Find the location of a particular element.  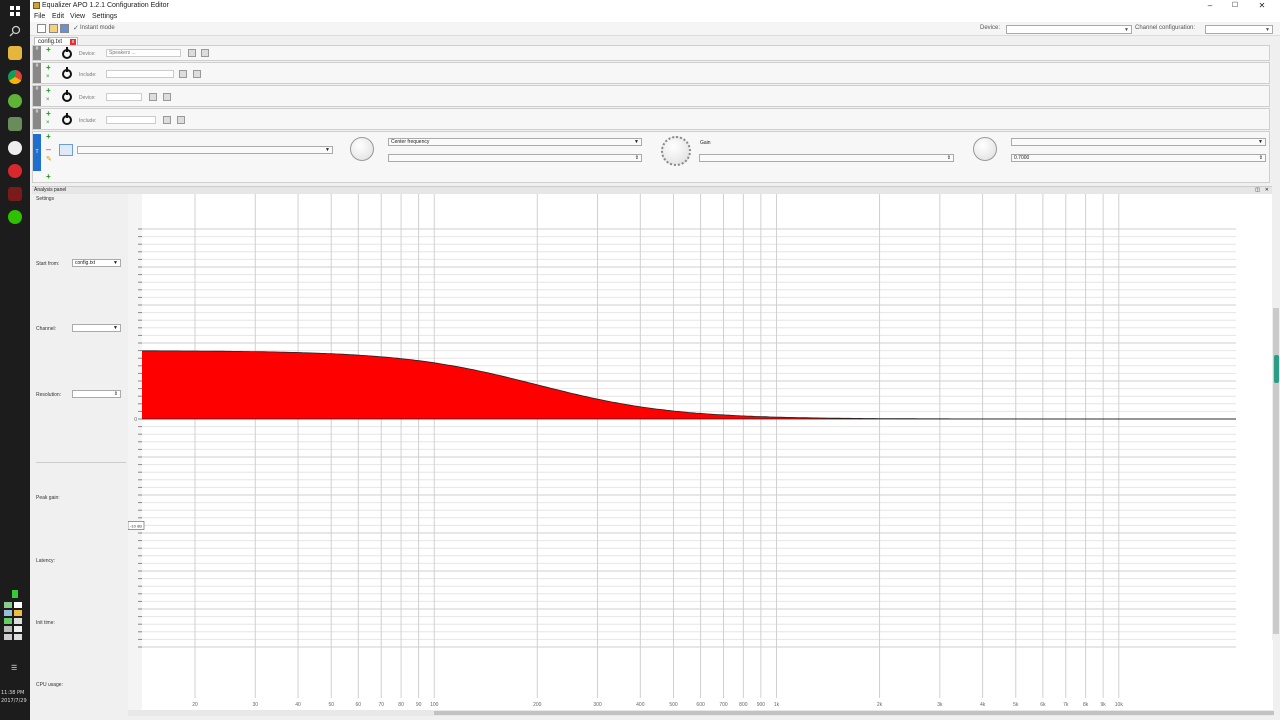

menu-edit: Edit is located at coordinates (58, 16).